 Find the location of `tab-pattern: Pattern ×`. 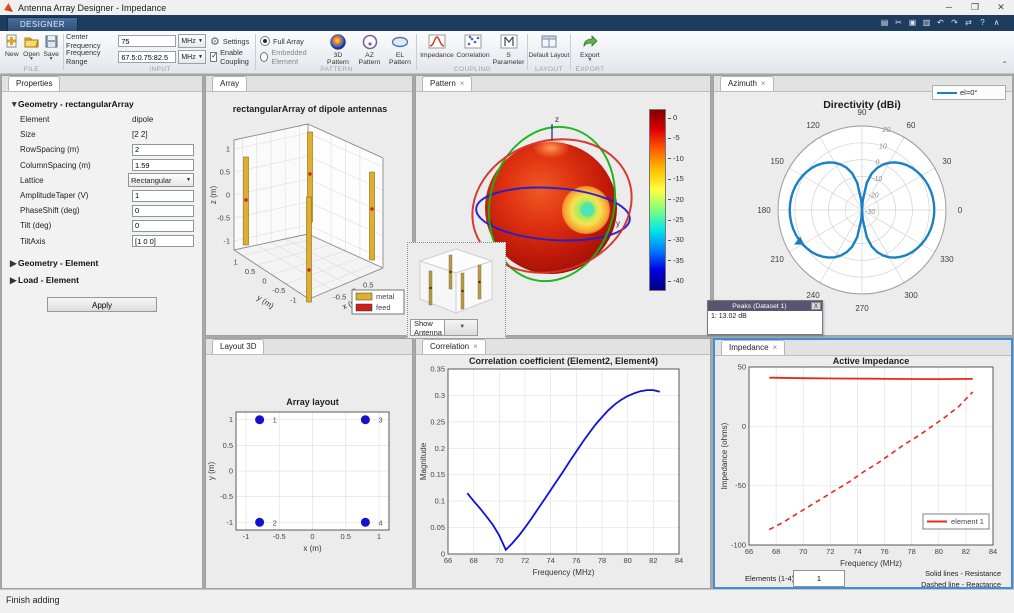

tab-pattern: Pattern × is located at coordinates (447, 83).